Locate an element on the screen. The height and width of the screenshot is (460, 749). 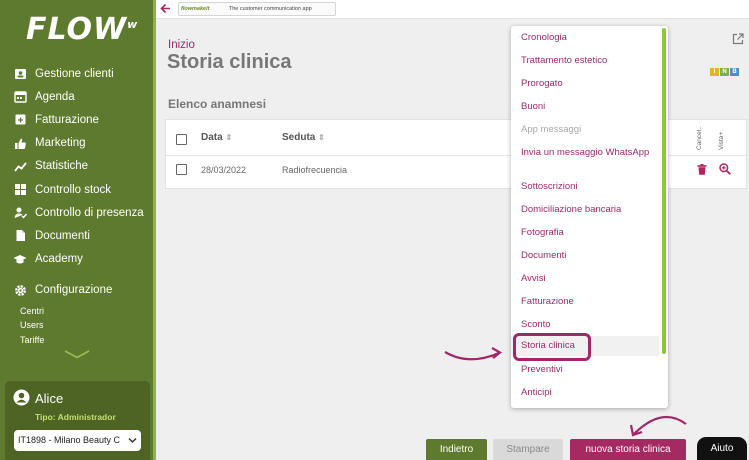
sidebar-item-documenti: Documenti is located at coordinates (77, 235).